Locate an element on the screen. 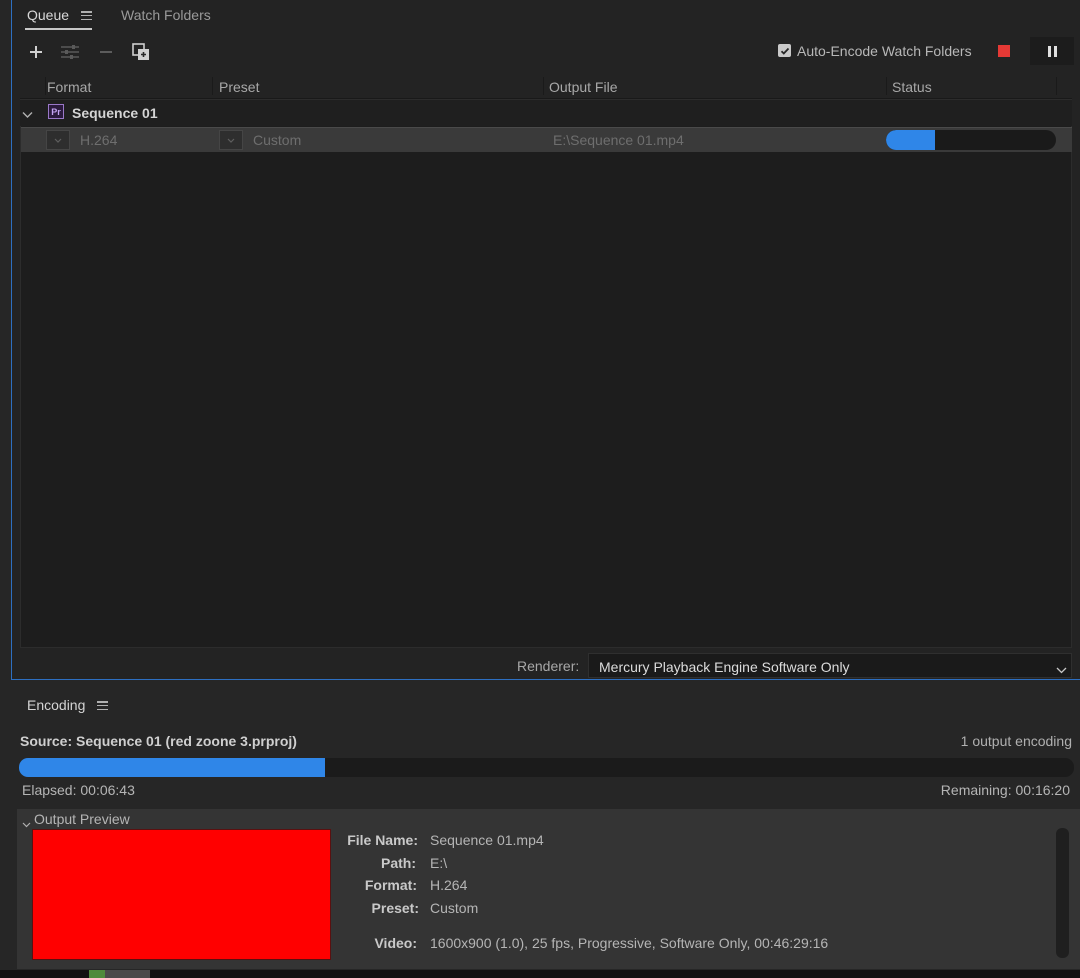  column-status: Status is located at coordinates (912, 87).